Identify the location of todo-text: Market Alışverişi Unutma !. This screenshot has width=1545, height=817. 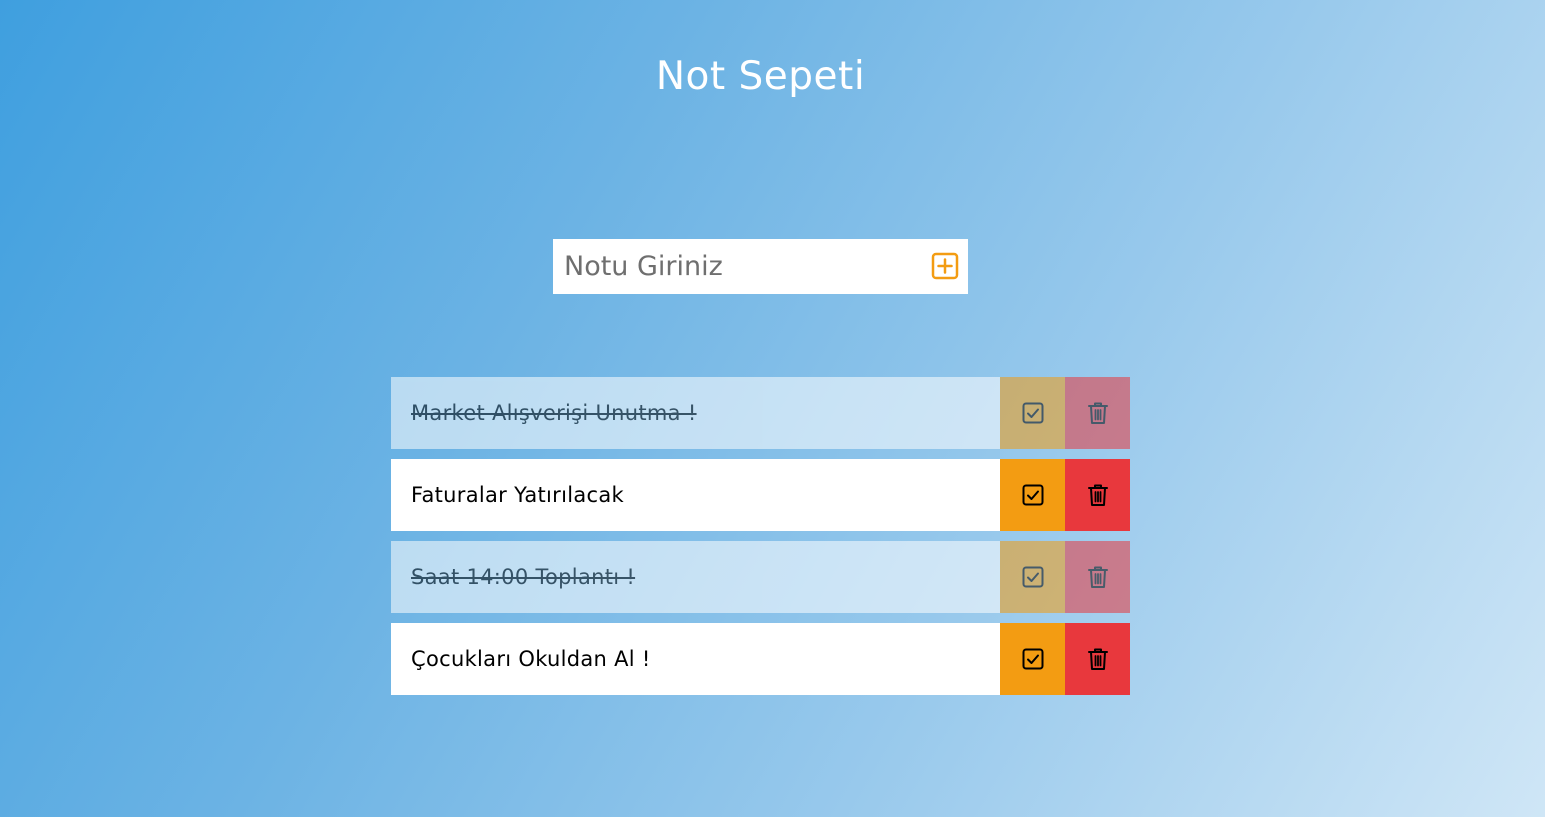
(554, 413).